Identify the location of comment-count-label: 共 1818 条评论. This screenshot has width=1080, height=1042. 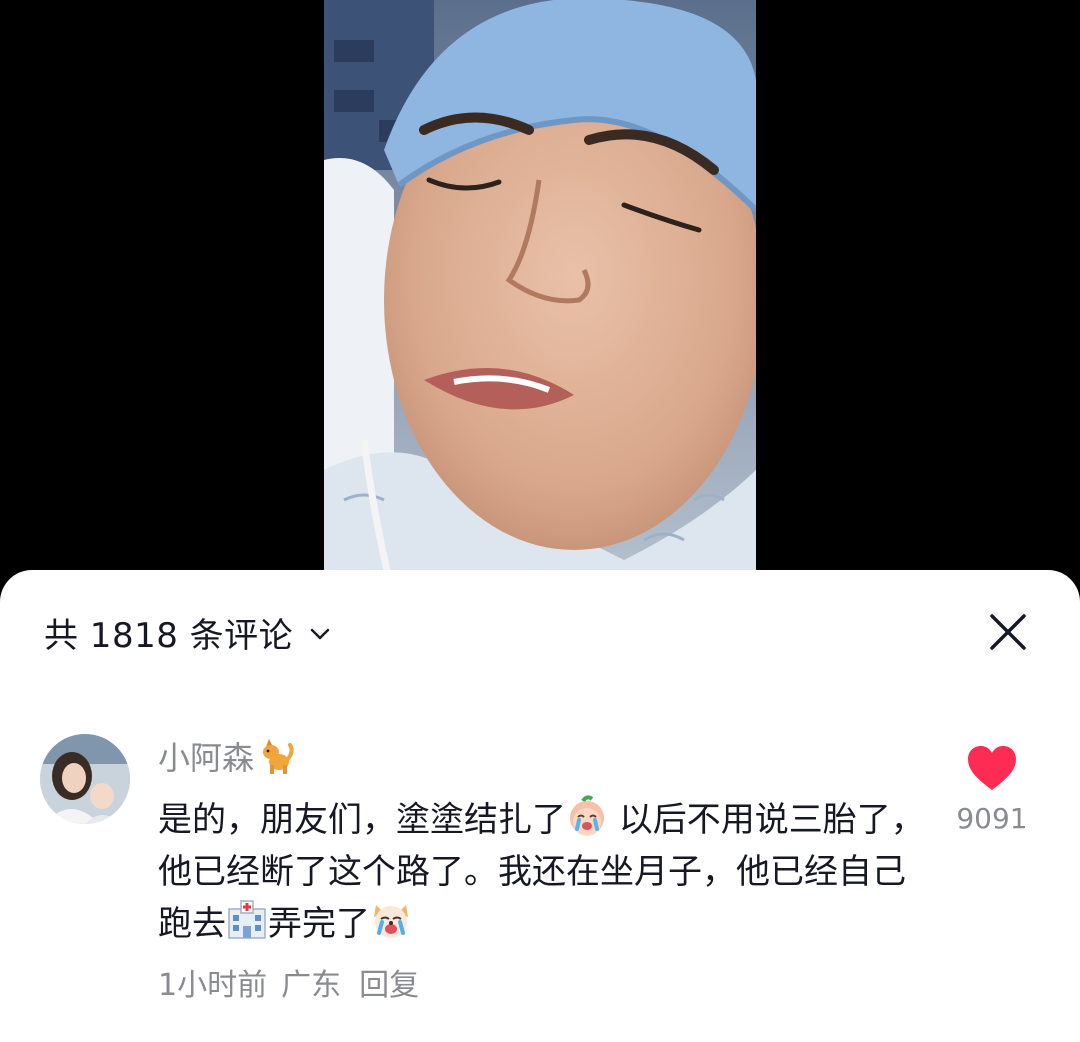
(169, 635).